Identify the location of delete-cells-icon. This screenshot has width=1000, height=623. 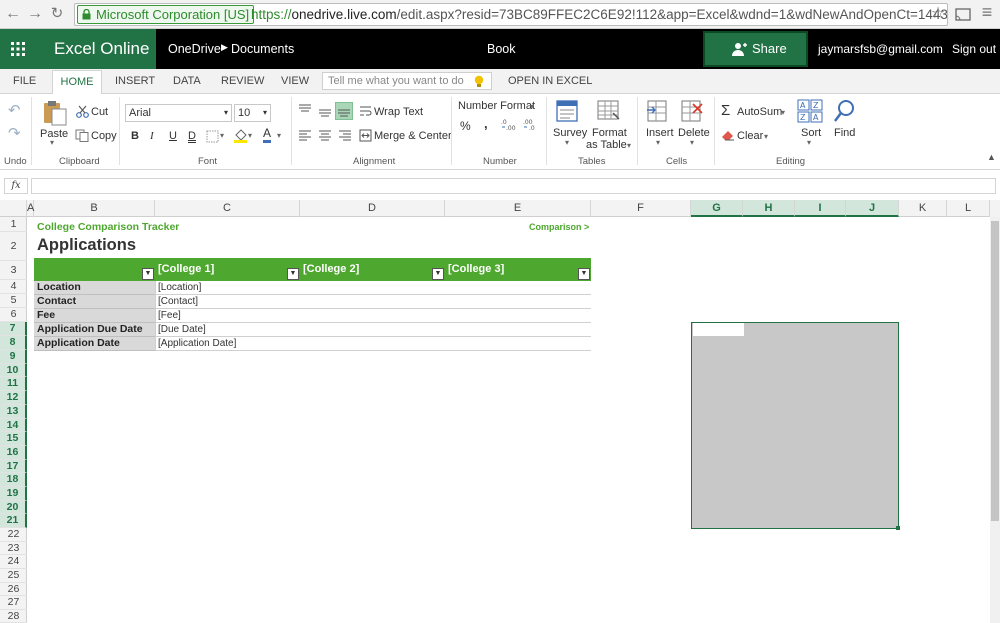
(692, 111).